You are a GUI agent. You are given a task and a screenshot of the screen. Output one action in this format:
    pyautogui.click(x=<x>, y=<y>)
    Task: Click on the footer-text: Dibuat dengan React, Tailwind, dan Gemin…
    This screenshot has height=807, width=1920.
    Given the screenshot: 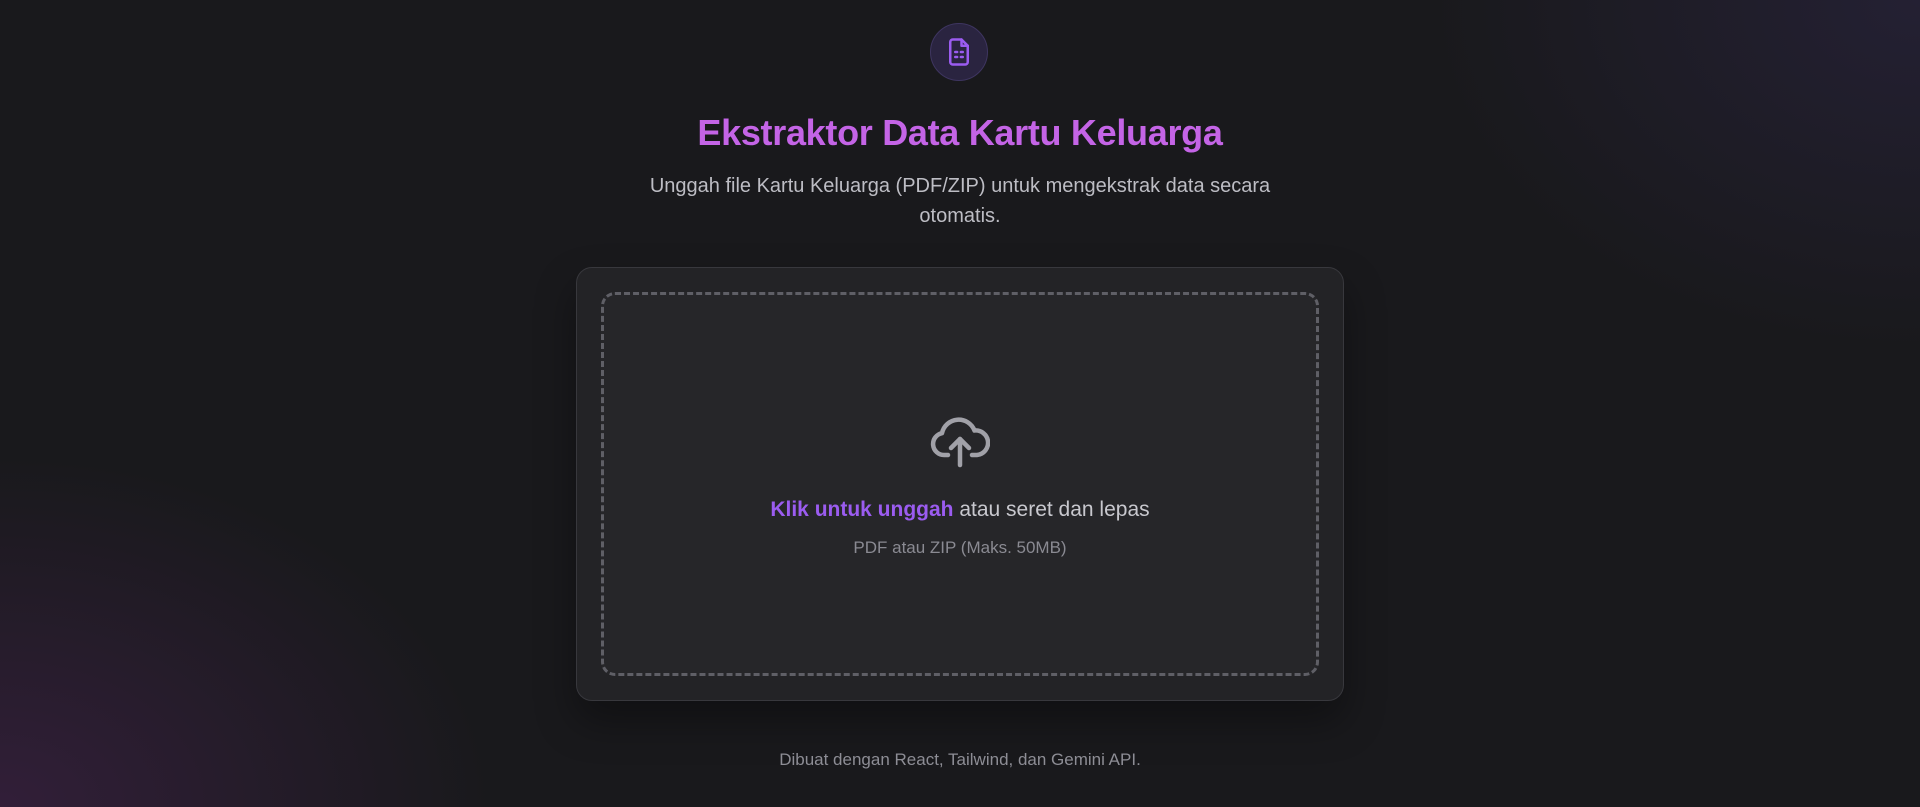 What is the action you would take?
    pyautogui.click(x=960, y=759)
    